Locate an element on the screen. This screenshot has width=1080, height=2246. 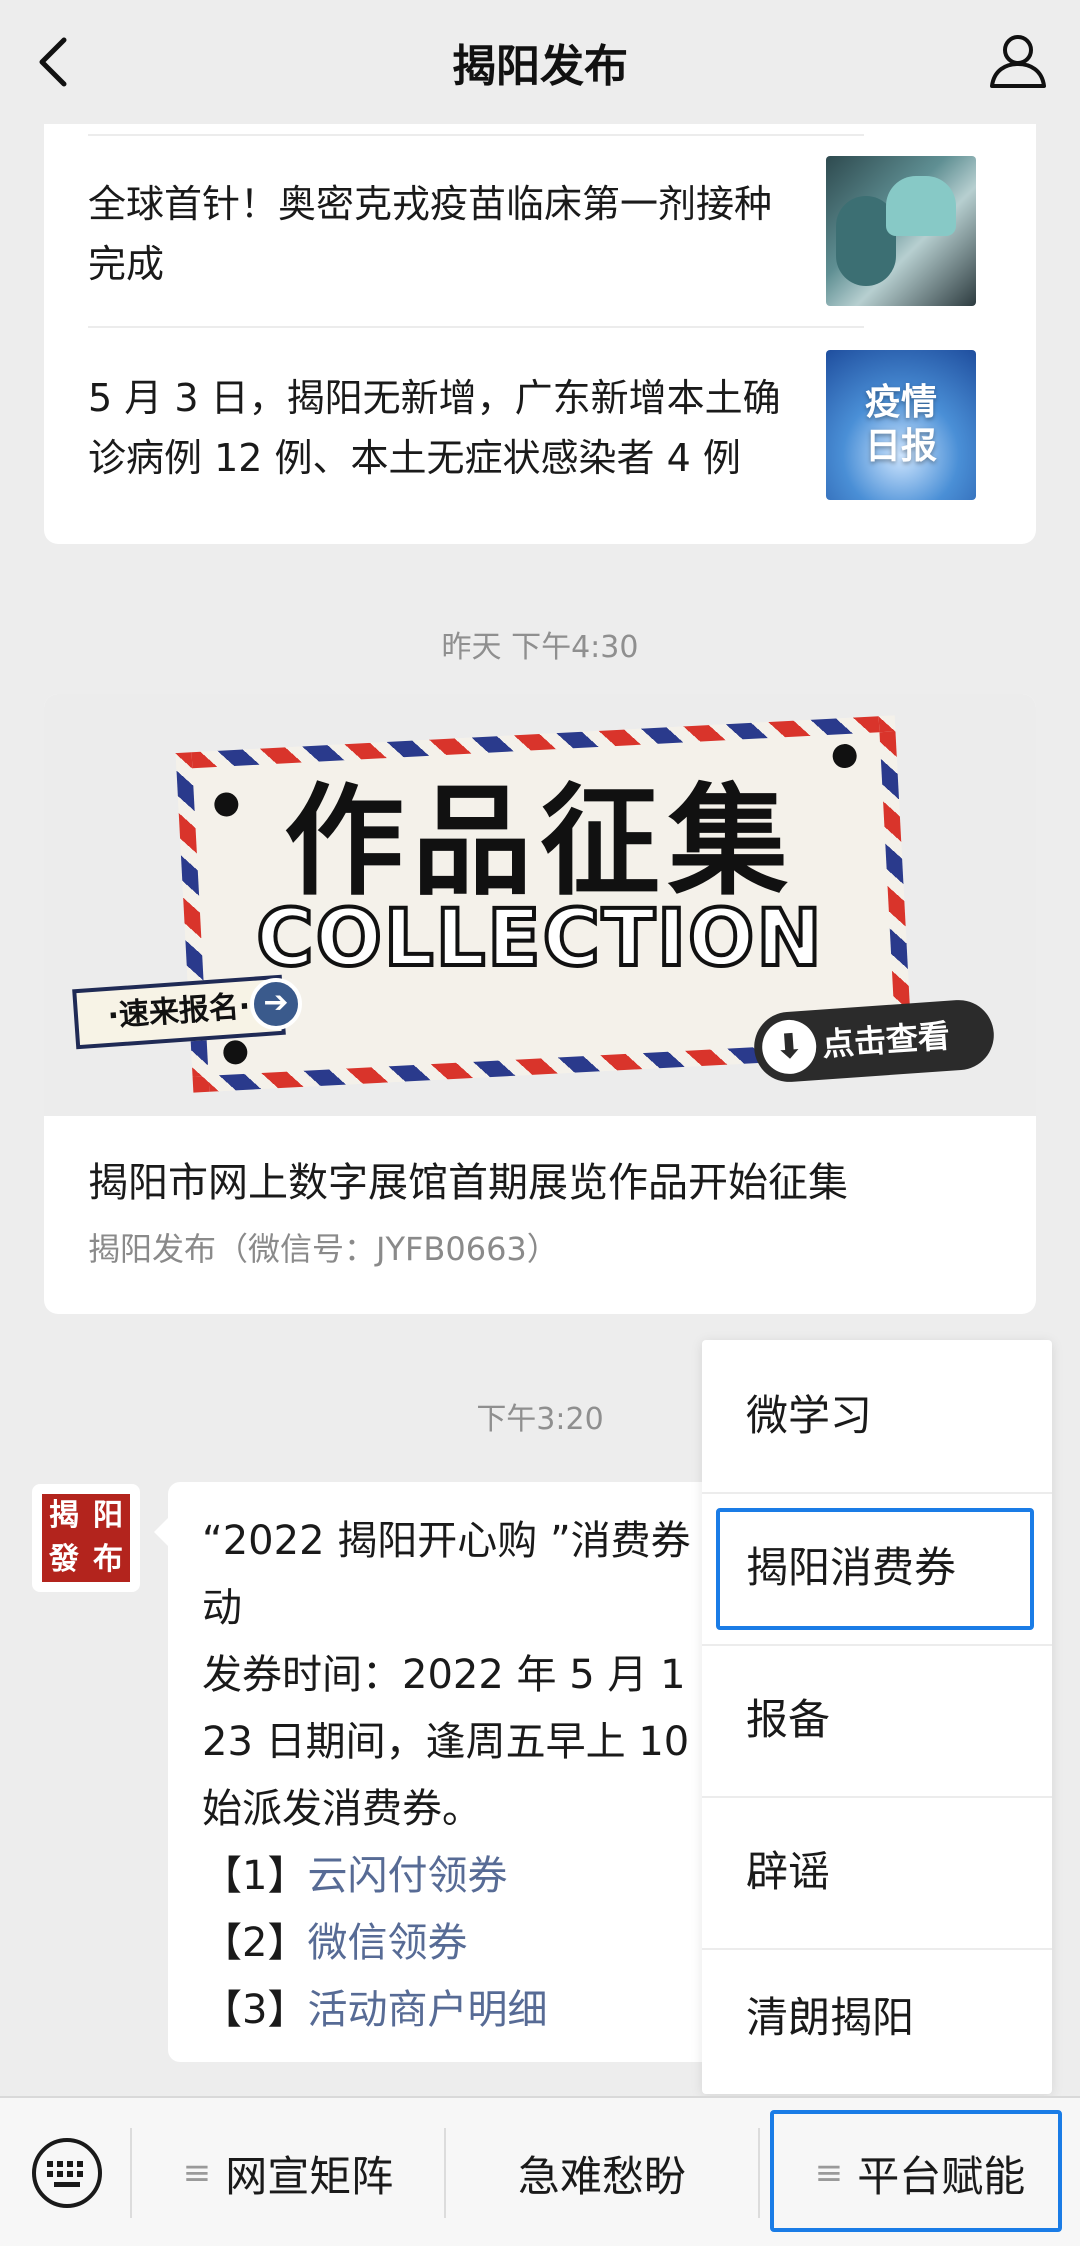
avatar-seal: 揭 阳 發 布 is located at coordinates (86, 1538).